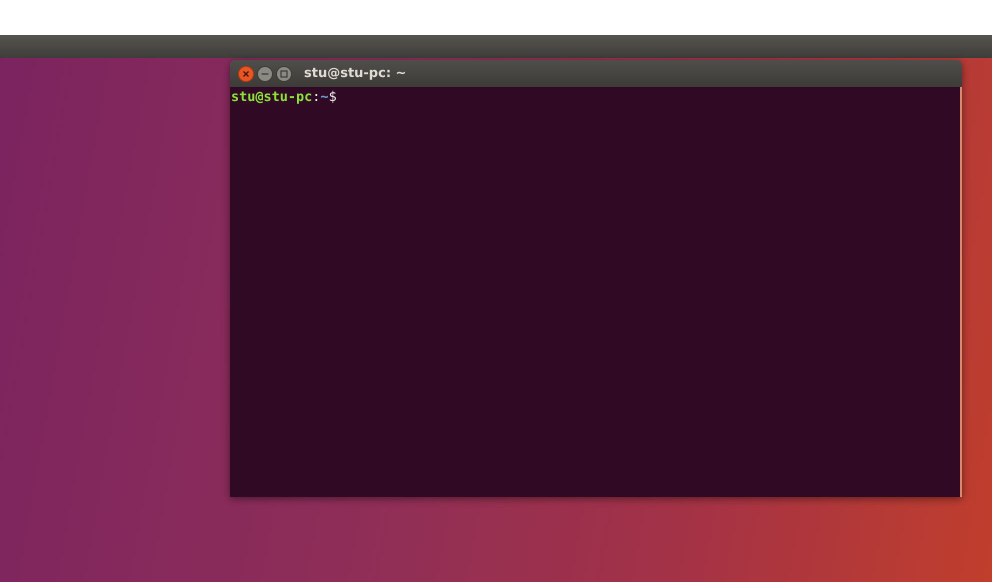  What do you see at coordinates (355, 73) in the screenshot?
I see `window-title: stu@stu-pc: ~` at bounding box center [355, 73].